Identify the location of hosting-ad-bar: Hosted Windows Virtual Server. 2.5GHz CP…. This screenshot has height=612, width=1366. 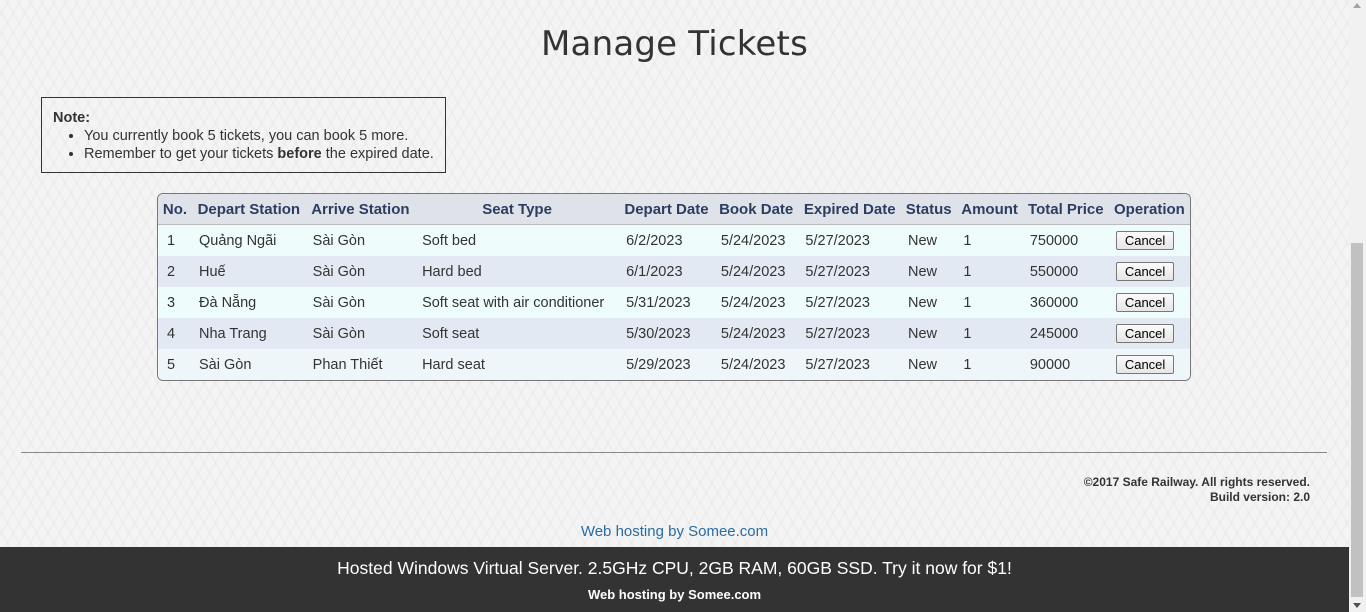
(674, 579).